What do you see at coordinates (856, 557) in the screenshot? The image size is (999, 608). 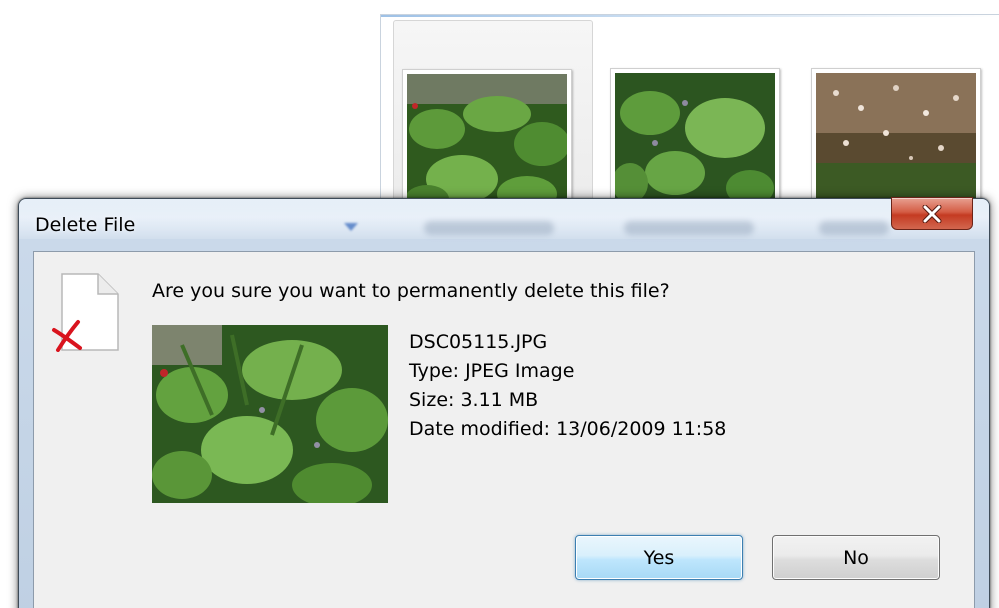 I see `no-button: No` at bounding box center [856, 557].